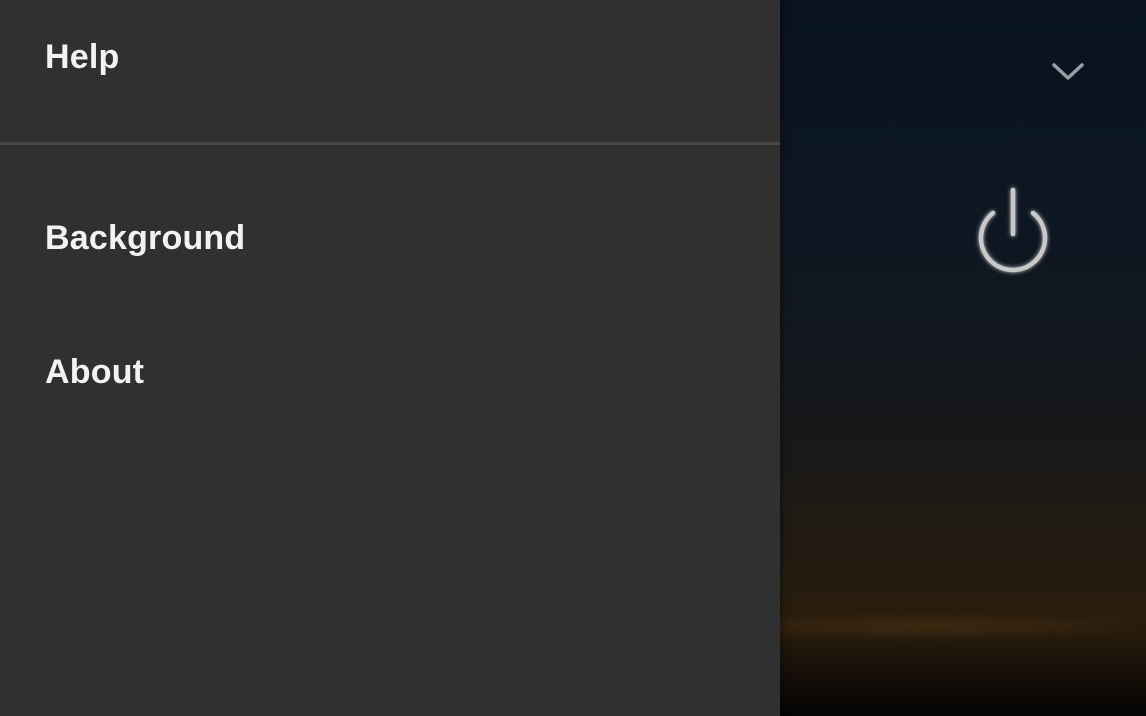  What do you see at coordinates (1068, 71) in the screenshot?
I see `chevron-down-icon` at bounding box center [1068, 71].